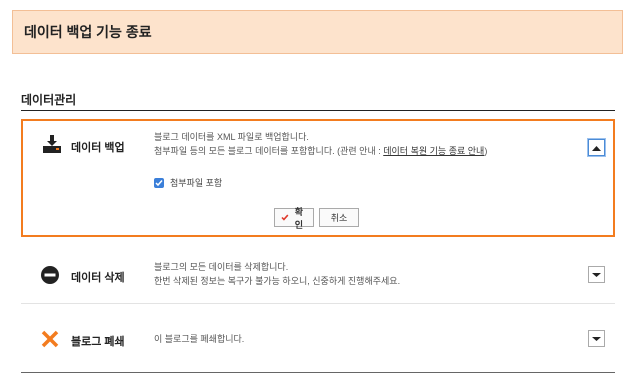 The width and height of the screenshot is (636, 386). What do you see at coordinates (285, 217) in the screenshot?
I see `check-icon` at bounding box center [285, 217].